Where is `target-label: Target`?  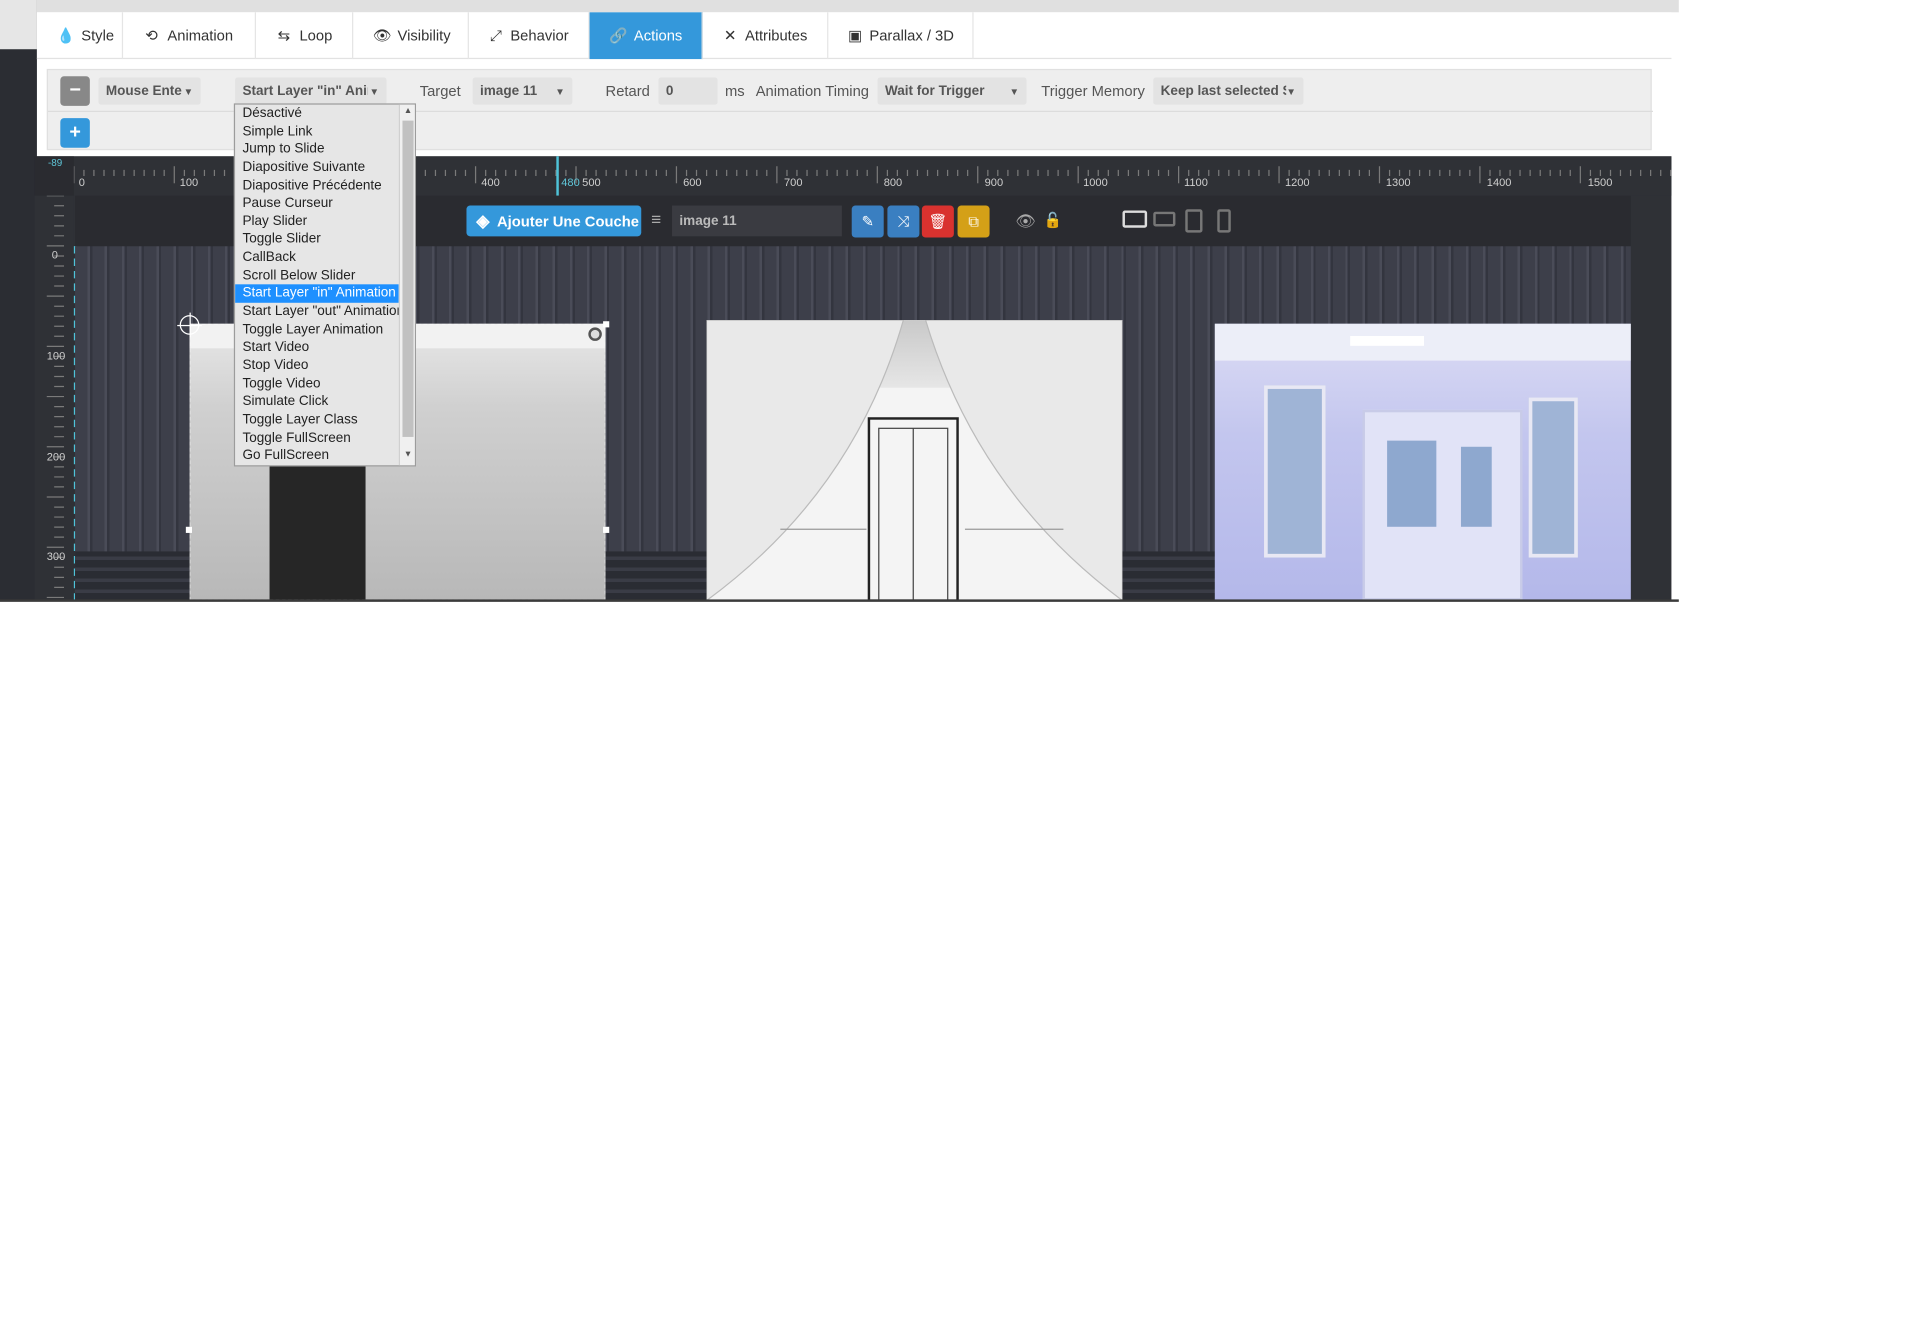
target-label: Target is located at coordinates (440, 91).